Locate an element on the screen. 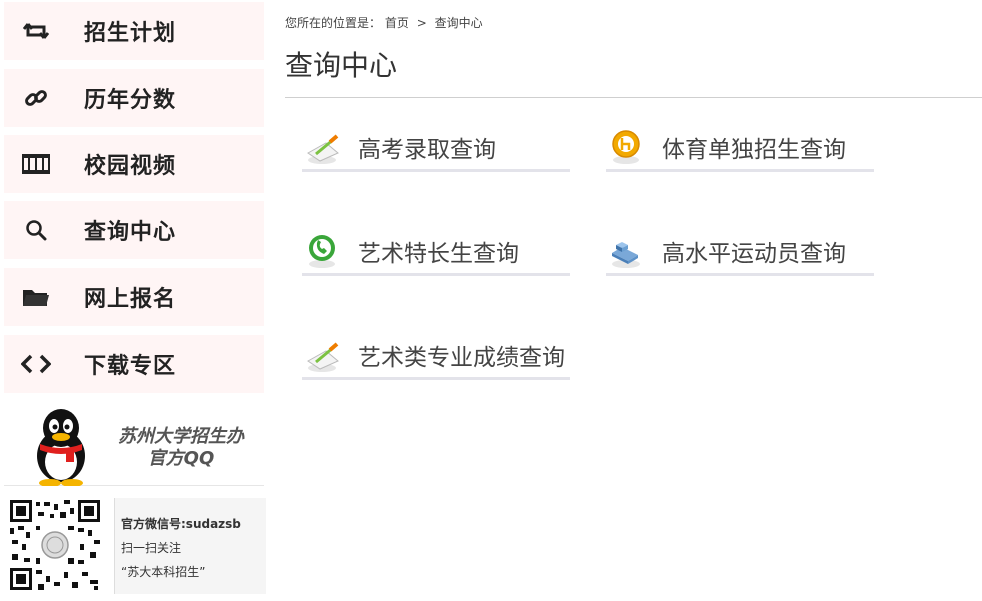  query-link-gaokao-admission: 高考录取查询 is located at coordinates (436, 148).